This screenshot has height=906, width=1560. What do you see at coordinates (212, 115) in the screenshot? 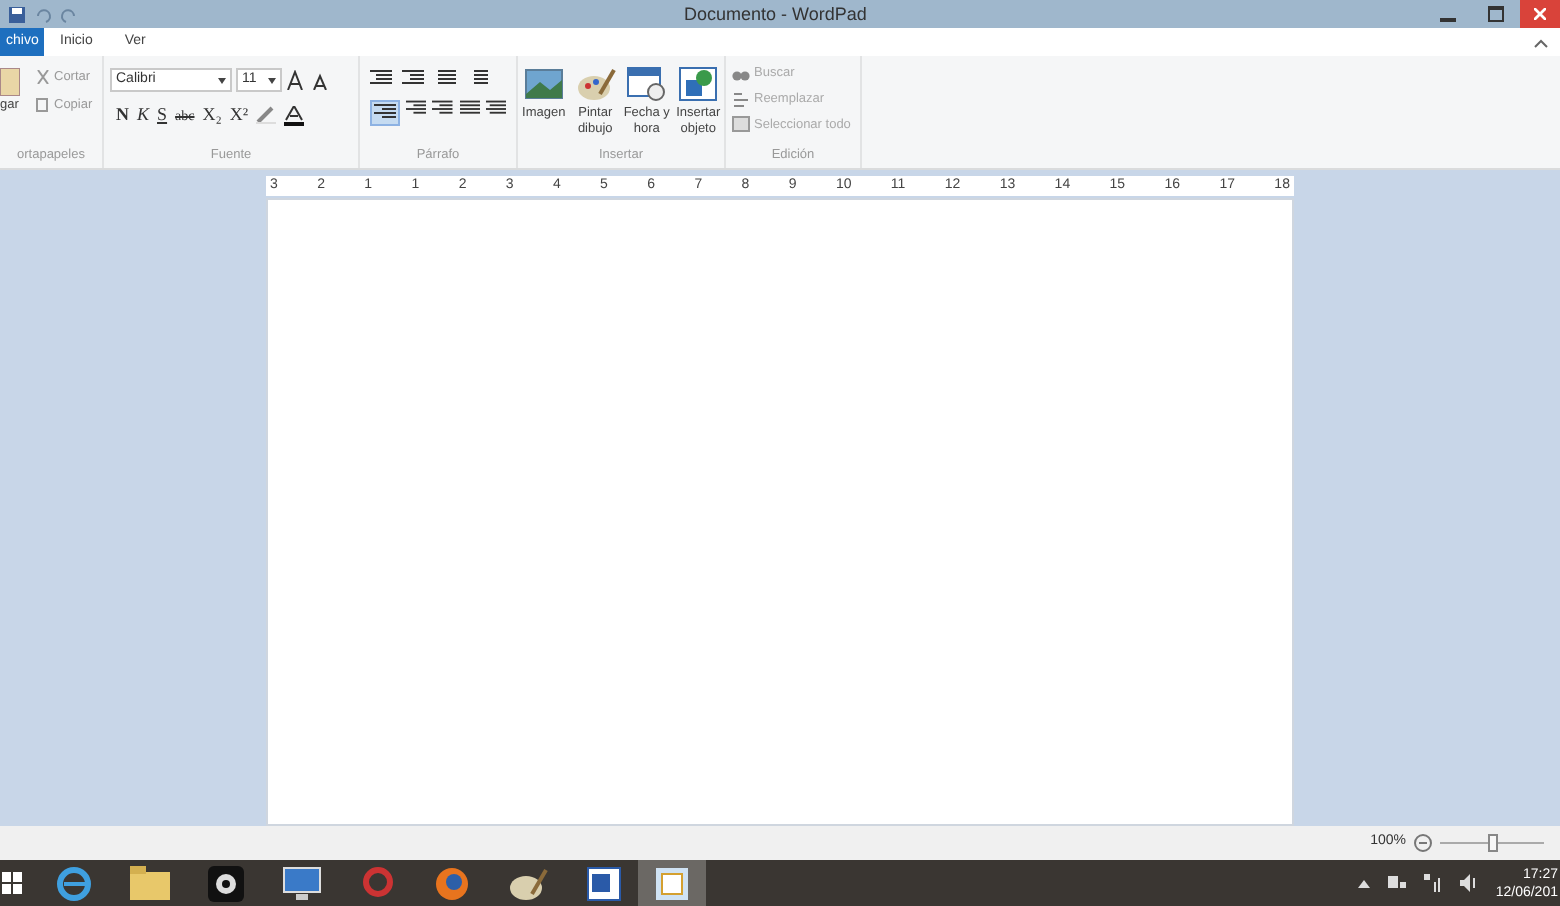
I see `format-button: X₂` at bounding box center [212, 115].